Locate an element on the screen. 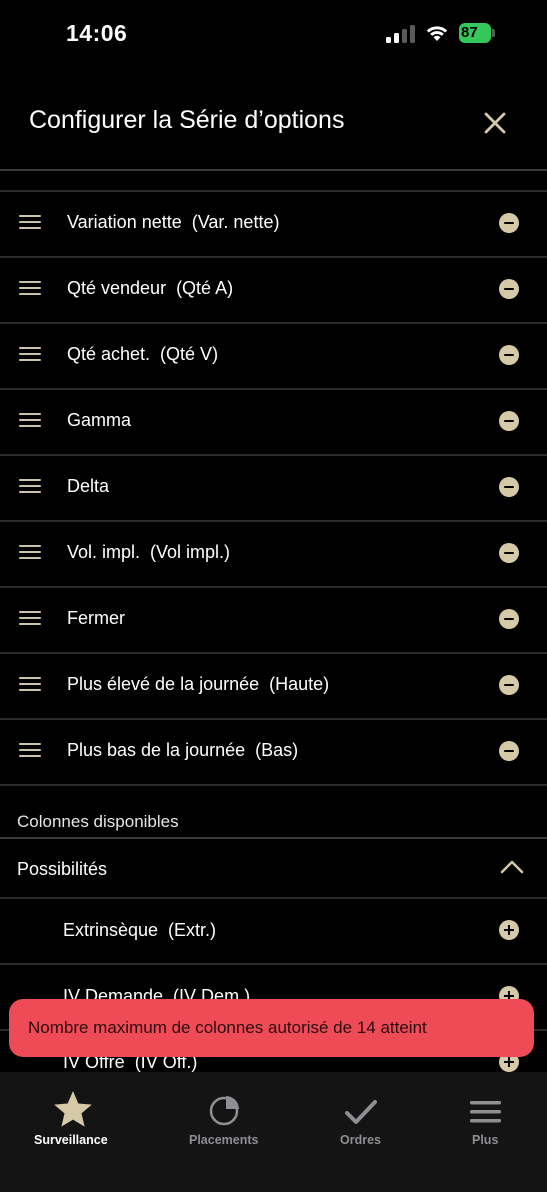 The height and width of the screenshot is (1192, 547). tab-surveillance: Surveillance is located at coordinates (72, 1112).